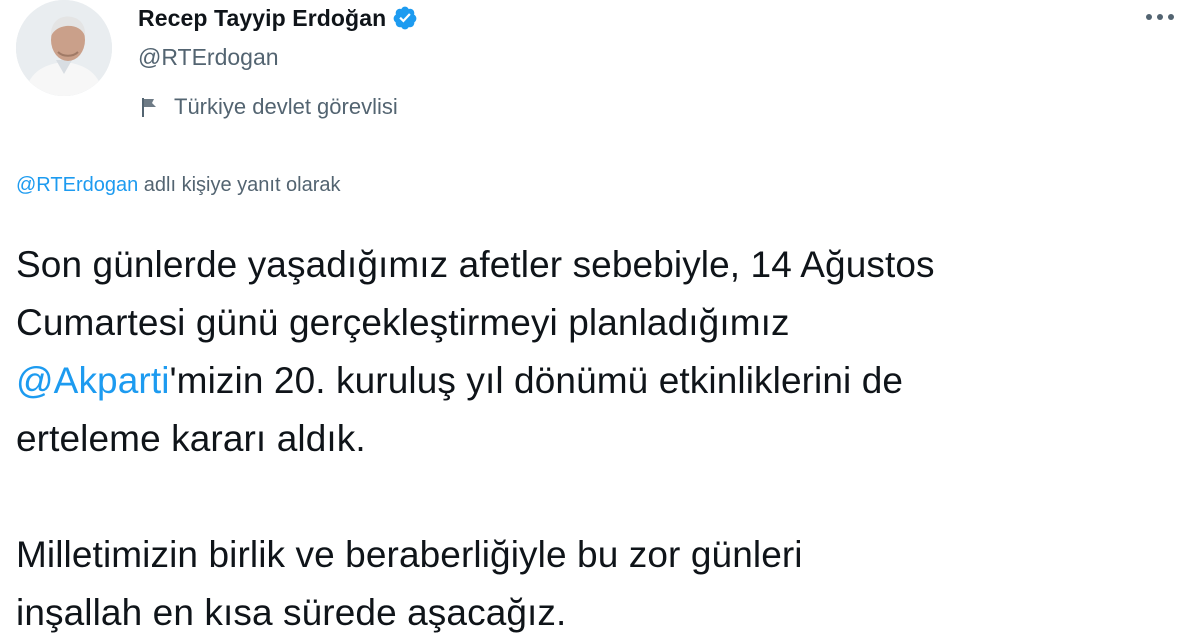  I want to click on account-label-text: Türkiye devlet görevlisi, so click(286, 106).